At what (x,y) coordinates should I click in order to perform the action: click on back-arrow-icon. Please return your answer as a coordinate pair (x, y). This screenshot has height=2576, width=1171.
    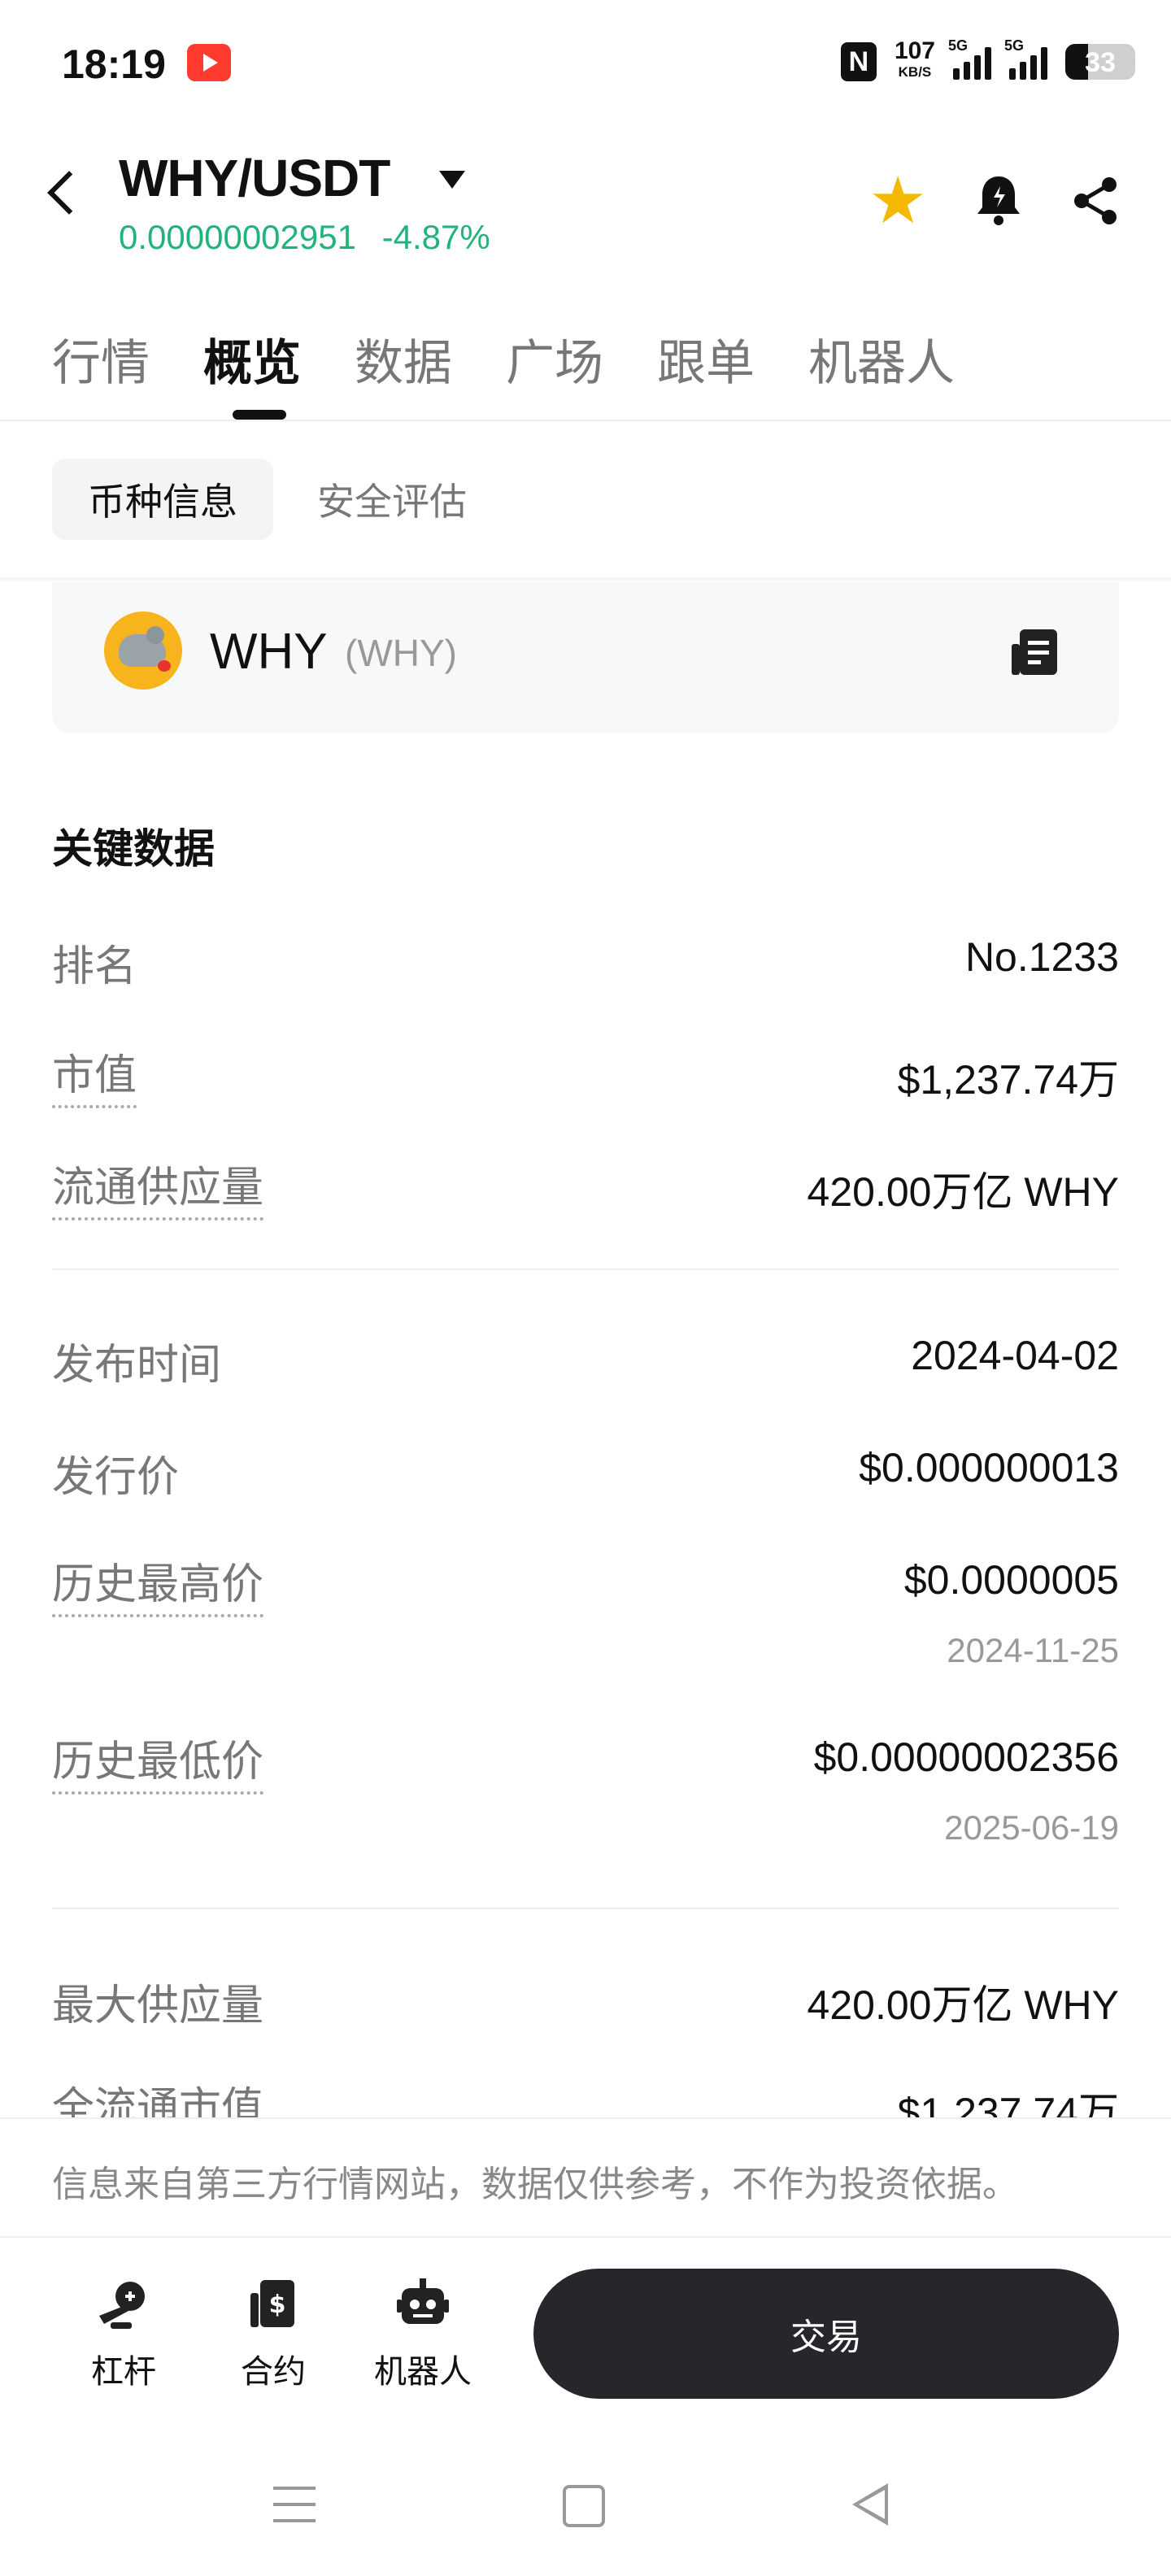
    Looking at the image, I should click on (69, 193).